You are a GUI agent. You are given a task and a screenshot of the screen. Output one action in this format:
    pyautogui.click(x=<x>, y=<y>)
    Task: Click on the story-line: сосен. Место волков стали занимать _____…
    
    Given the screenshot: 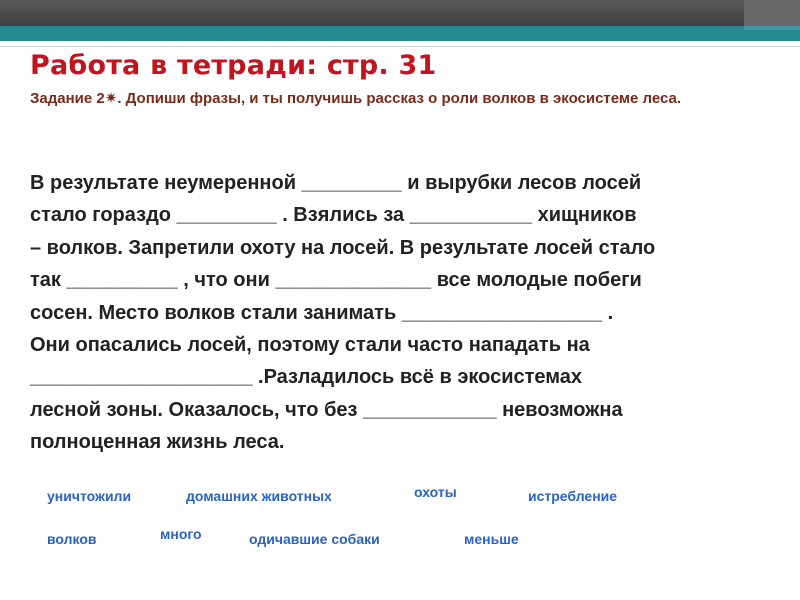 What is the action you would take?
    pyautogui.click(x=322, y=312)
    